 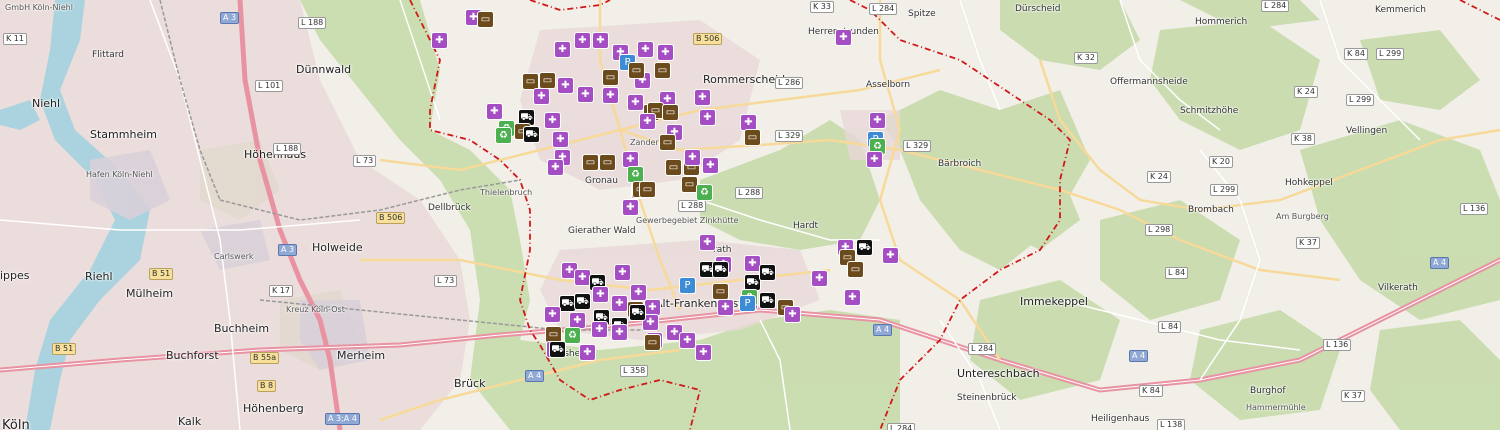 What do you see at coordinates (446, 281) in the screenshot?
I see `road-shield-l73-low: L 73` at bounding box center [446, 281].